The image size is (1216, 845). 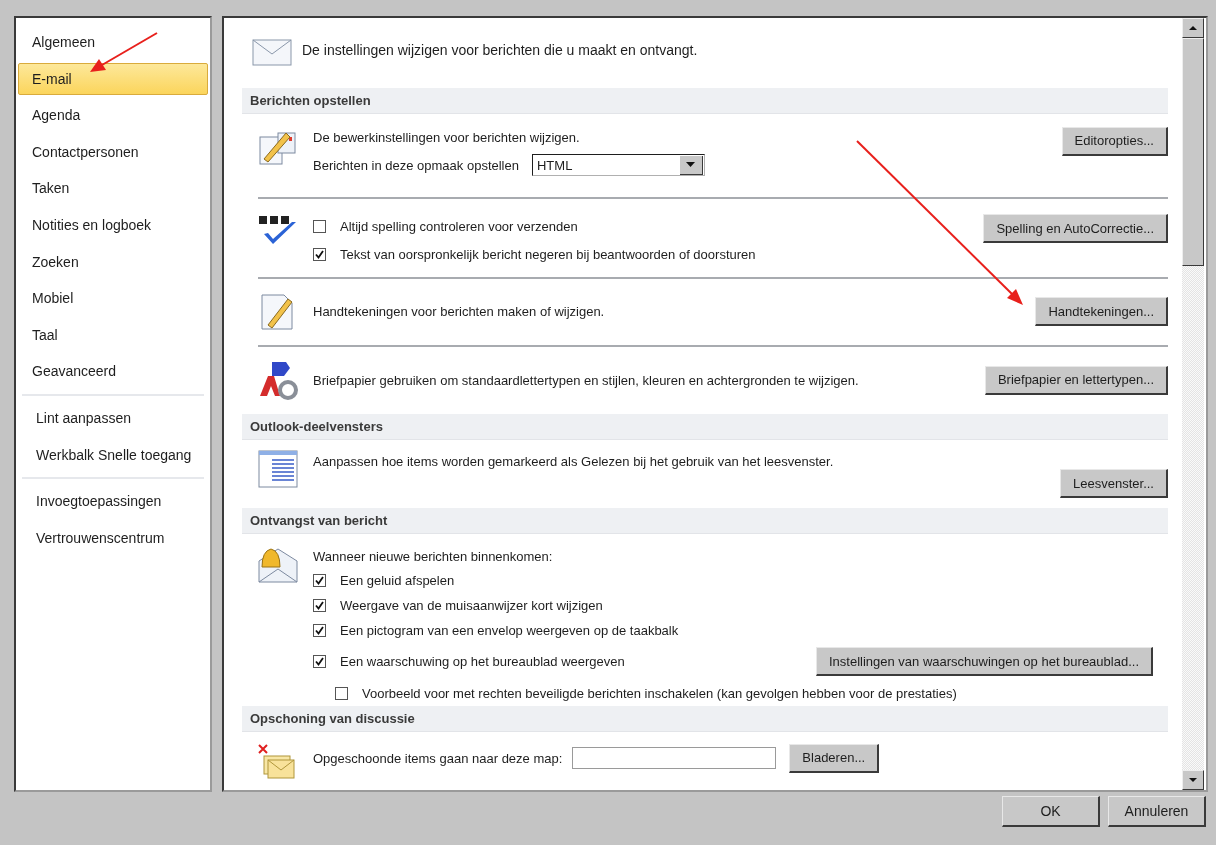 I want to click on sidebar-item: Vertrouwenscentrum, so click(x=113, y=537).